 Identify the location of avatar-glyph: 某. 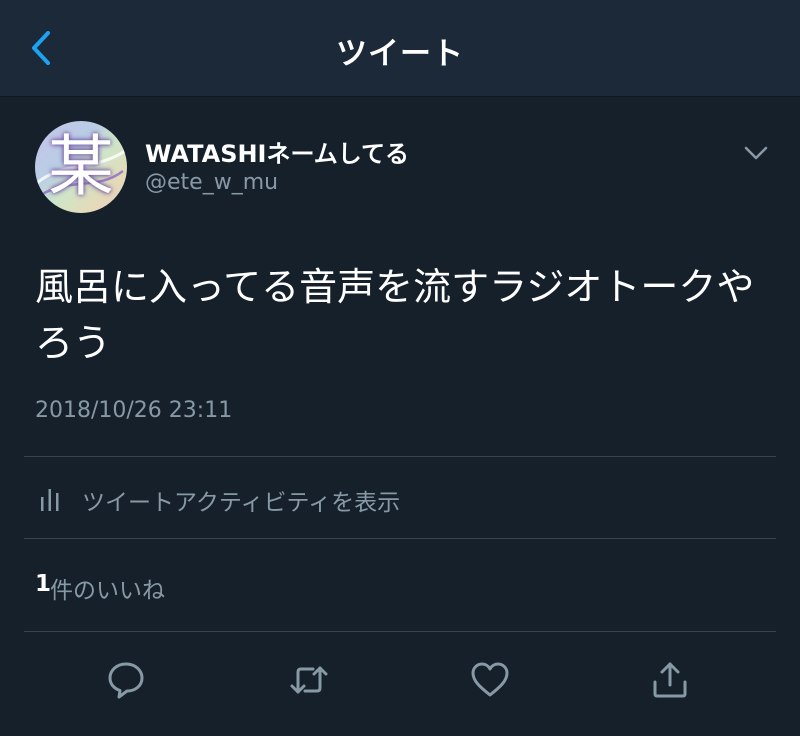
(81, 166).